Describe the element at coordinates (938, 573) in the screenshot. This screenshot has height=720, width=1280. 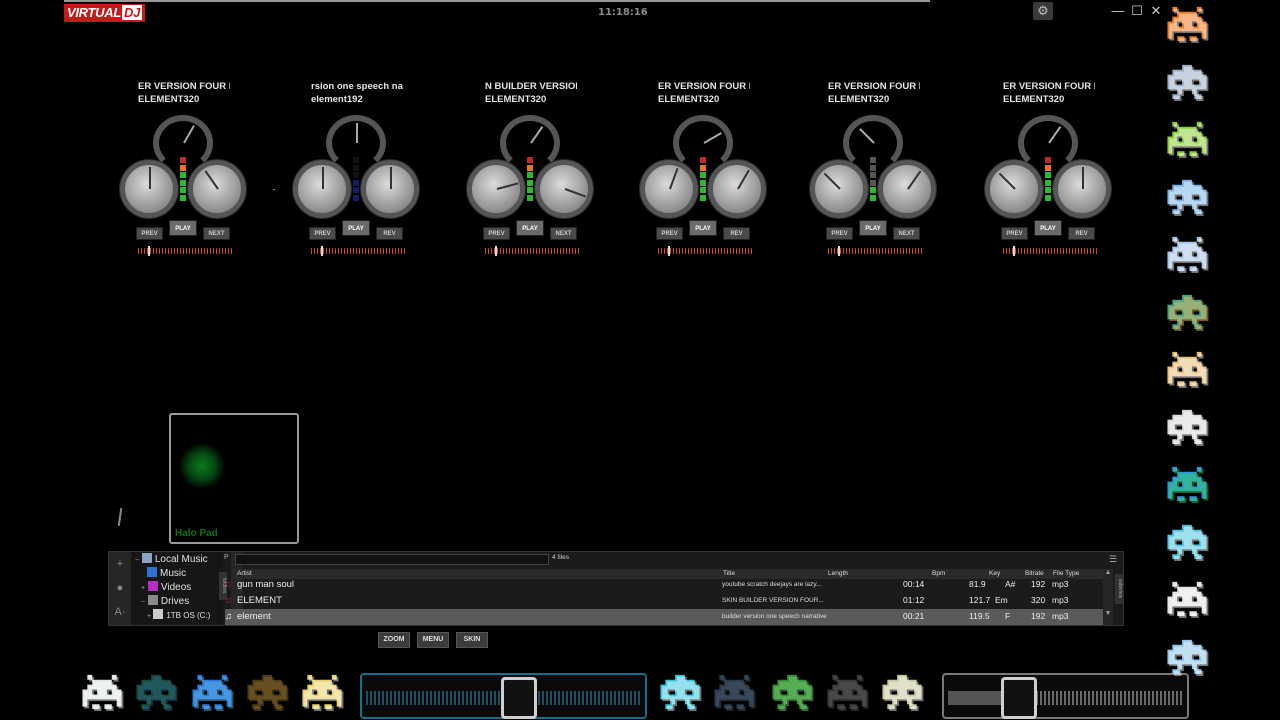
I see `col-bpm: Bpm` at that location.